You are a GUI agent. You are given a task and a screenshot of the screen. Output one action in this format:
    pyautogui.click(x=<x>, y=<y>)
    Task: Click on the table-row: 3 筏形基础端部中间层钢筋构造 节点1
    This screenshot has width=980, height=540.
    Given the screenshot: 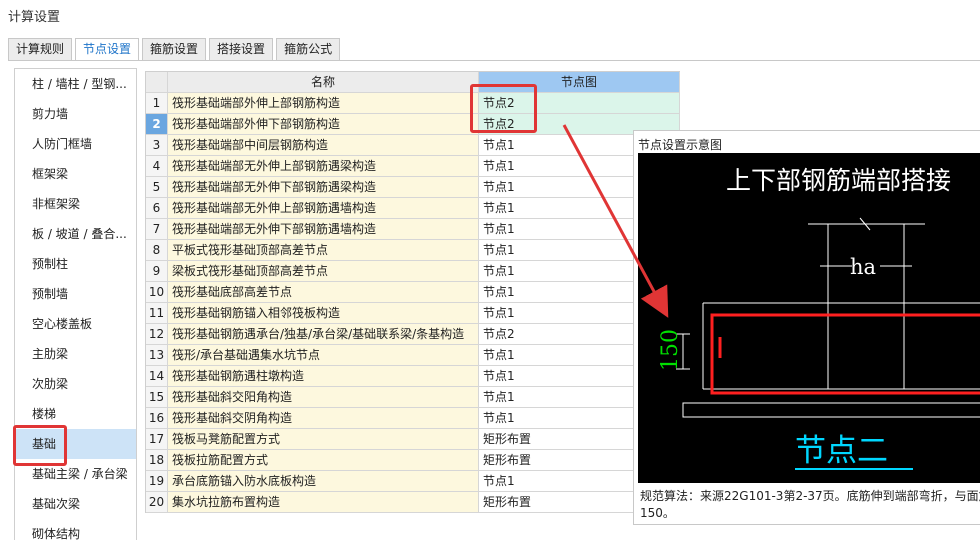 What is the action you would take?
    pyautogui.click(x=413, y=145)
    